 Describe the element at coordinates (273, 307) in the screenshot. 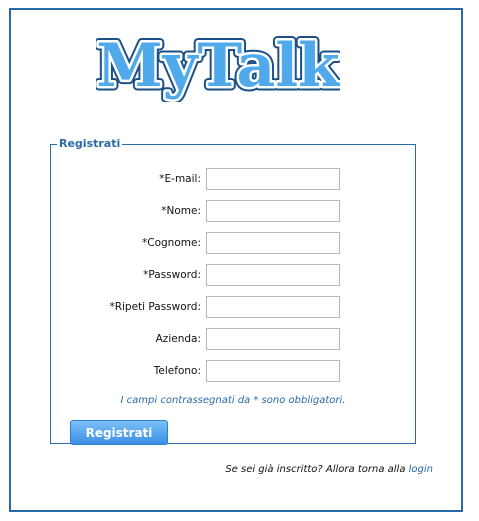

I see `repeat-password-field` at that location.